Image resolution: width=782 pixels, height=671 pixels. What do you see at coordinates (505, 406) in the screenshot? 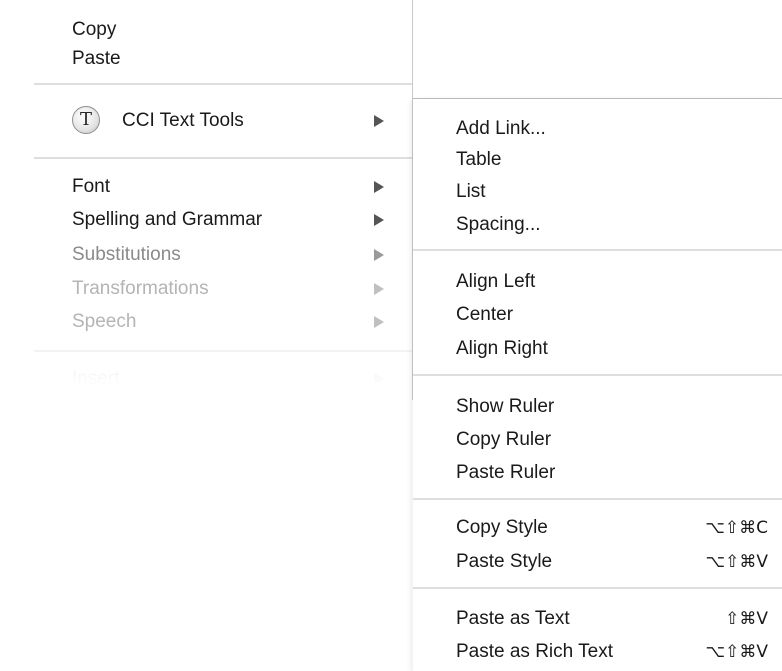
I see `menu-item-label: Show Ruler` at bounding box center [505, 406].